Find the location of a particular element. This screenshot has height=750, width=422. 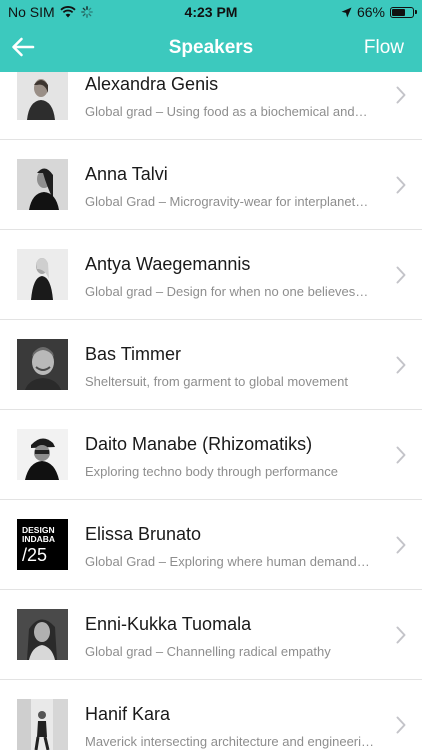

header: No SIM 4:23 PM 66% Speakers Flow is located at coordinates (211, 36).